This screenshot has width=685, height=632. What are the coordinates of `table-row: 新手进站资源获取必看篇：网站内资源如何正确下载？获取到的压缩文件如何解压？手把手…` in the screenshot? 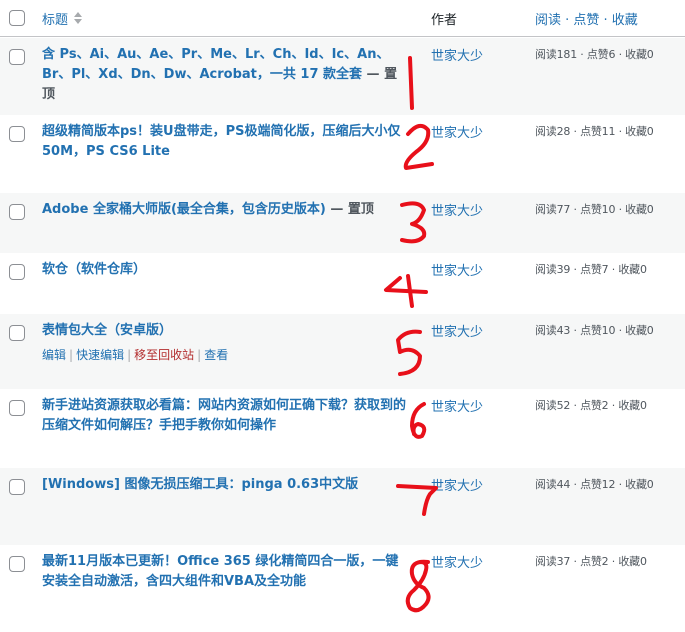 It's located at (342, 428).